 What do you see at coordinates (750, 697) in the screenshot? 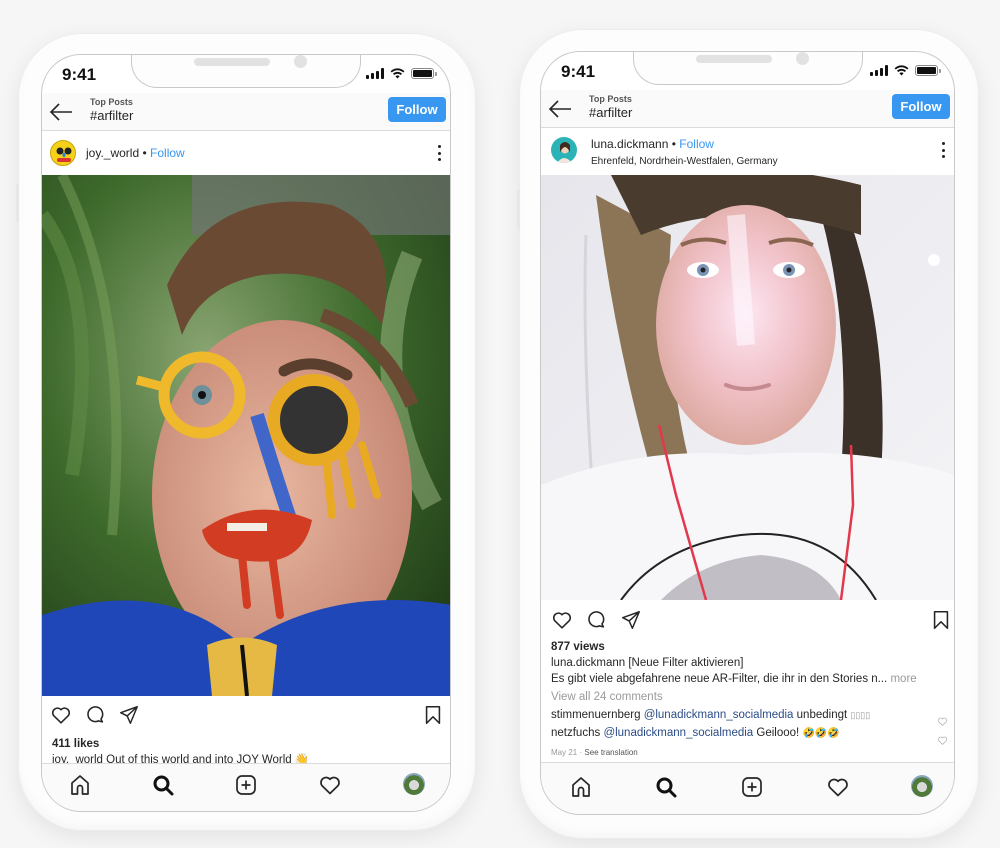
I see `view-all-comments-link: View all 24 comments` at bounding box center [750, 697].